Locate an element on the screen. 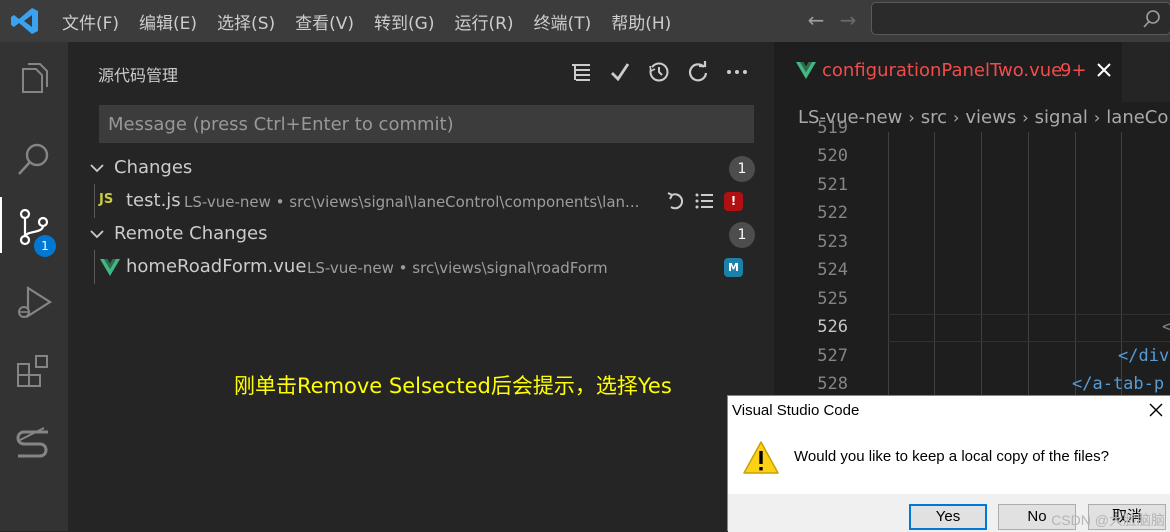 The image size is (1170, 532). current-line-highlight is located at coordinates (1029, 328).